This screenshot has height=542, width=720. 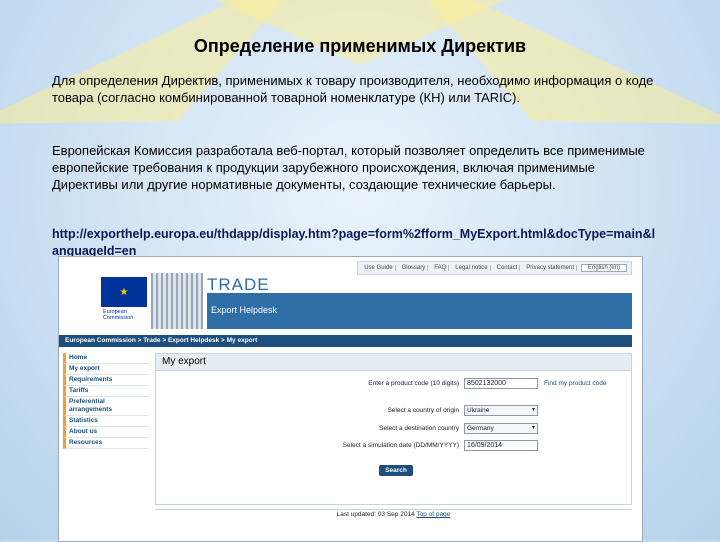 What do you see at coordinates (106, 369) in the screenshot?
I see `sidebar-item-my-export: My export` at bounding box center [106, 369].